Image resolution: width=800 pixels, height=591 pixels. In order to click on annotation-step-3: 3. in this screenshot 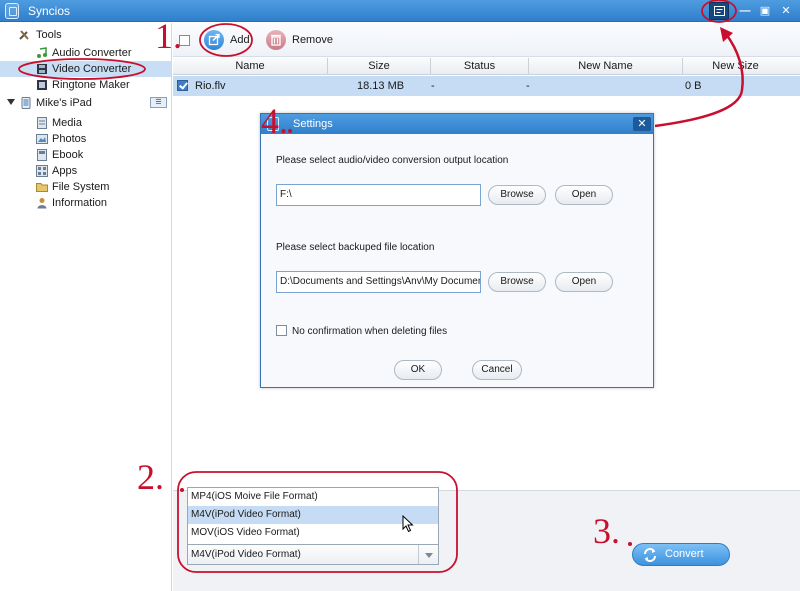, I will do `click(606, 531)`.